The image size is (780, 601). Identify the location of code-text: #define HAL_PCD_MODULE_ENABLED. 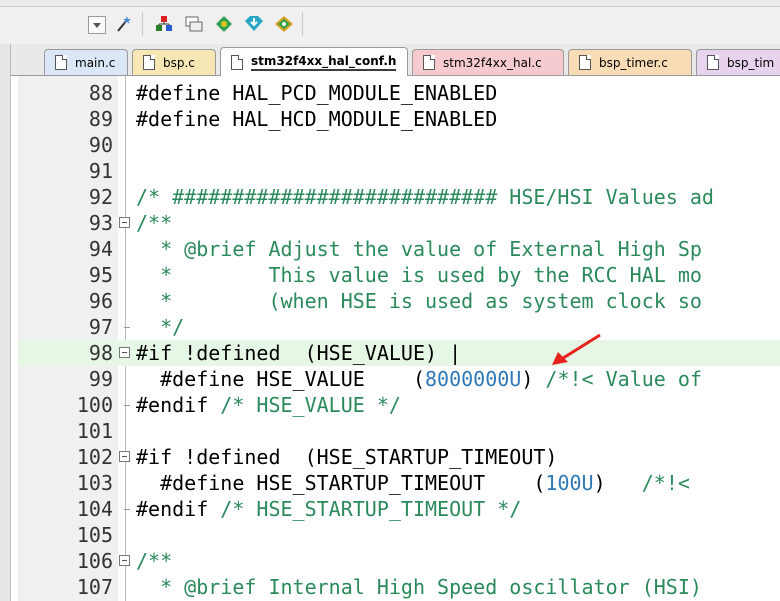
(317, 93).